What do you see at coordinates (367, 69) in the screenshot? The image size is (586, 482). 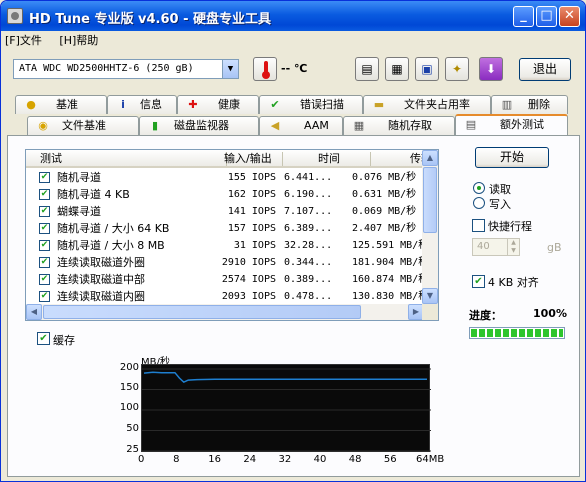 I see `copy-text-icon: ▤` at bounding box center [367, 69].